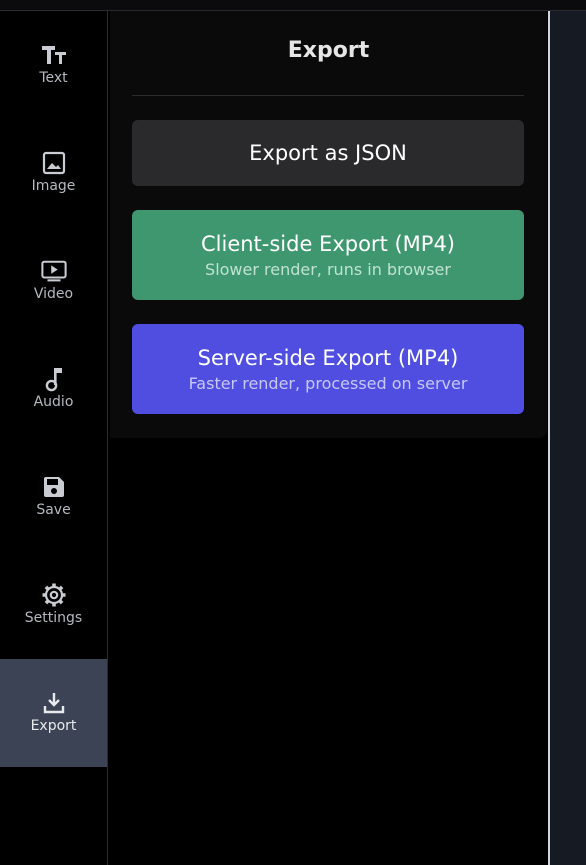  I want to click on sidebar-item-label: Settings, so click(53, 618).